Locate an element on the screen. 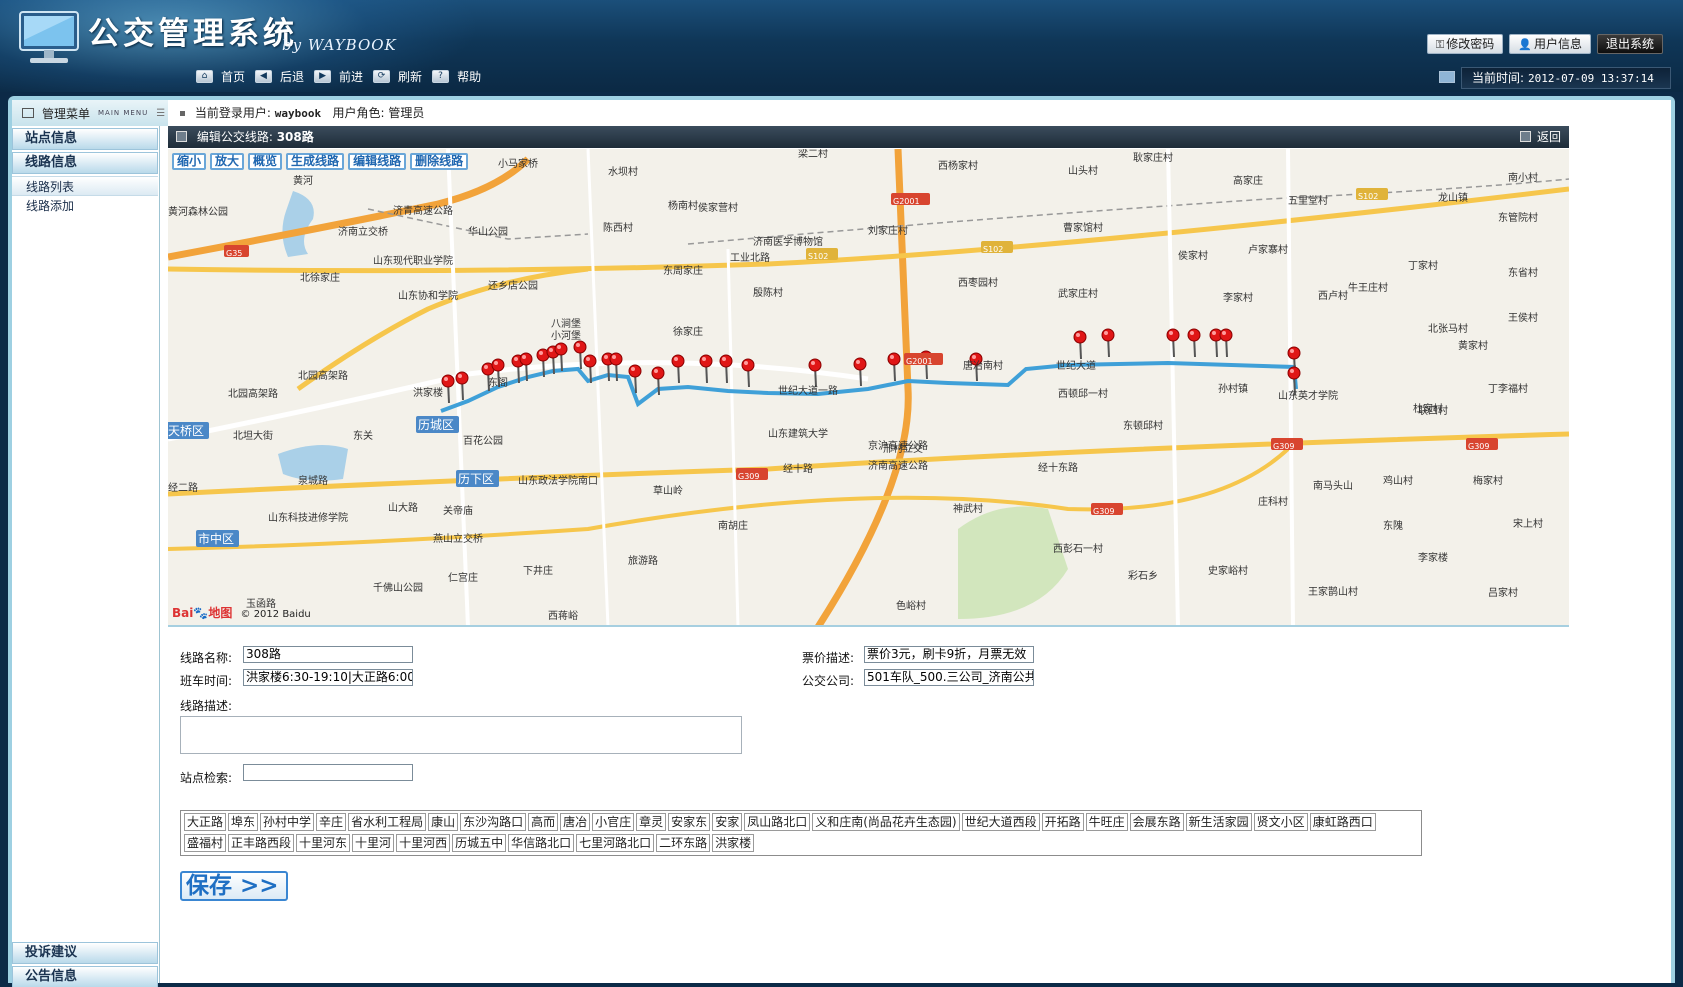 The image size is (1683, 987). station-chip: 大正路 is located at coordinates (205, 822).